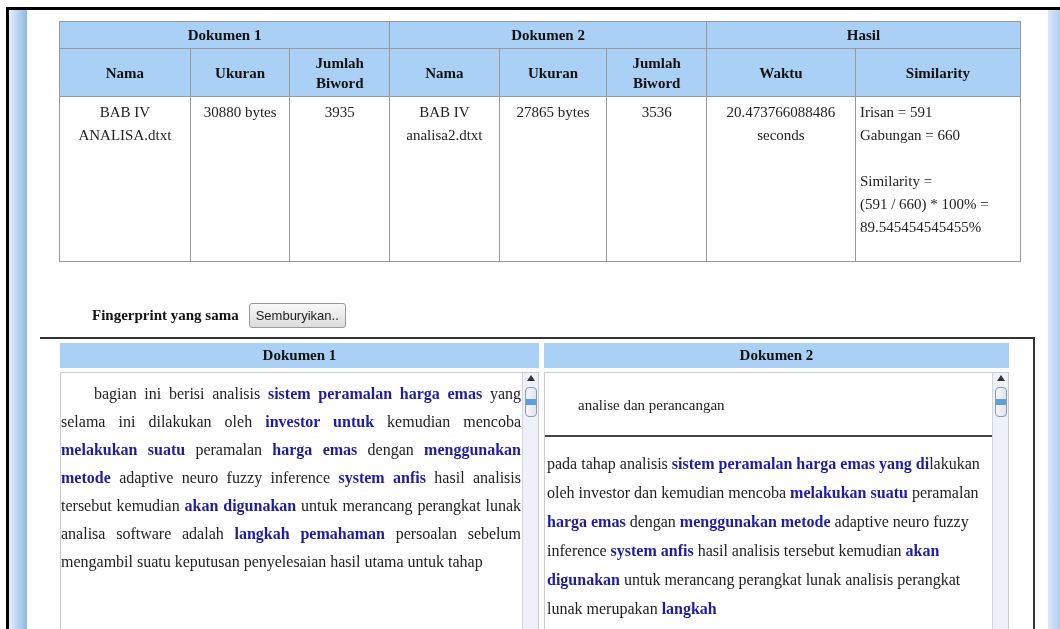 The image size is (1060, 629). What do you see at coordinates (938, 72) in the screenshot?
I see `column-header: Similarity` at bounding box center [938, 72].